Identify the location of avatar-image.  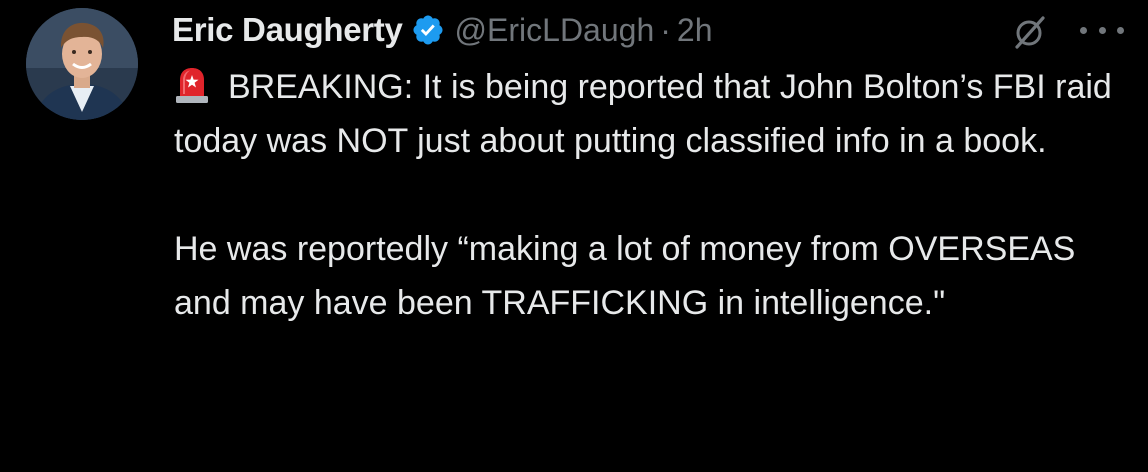
(82, 64).